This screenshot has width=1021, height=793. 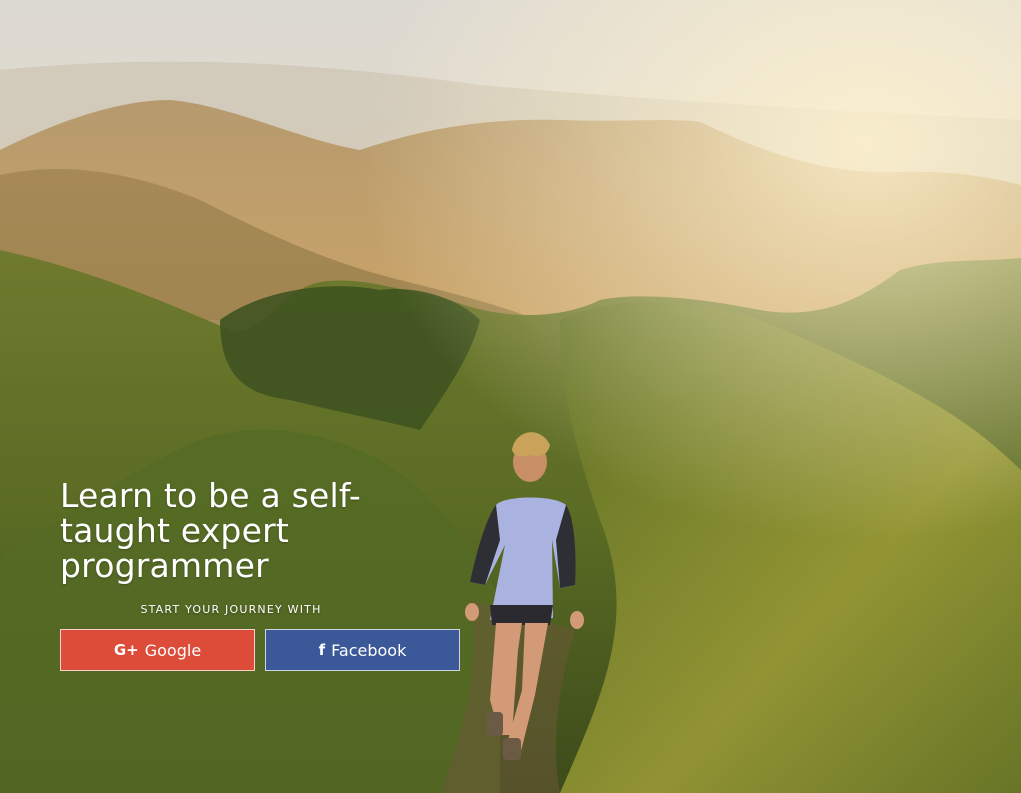 What do you see at coordinates (173, 650) in the screenshot?
I see `google-button-label: Google` at bounding box center [173, 650].